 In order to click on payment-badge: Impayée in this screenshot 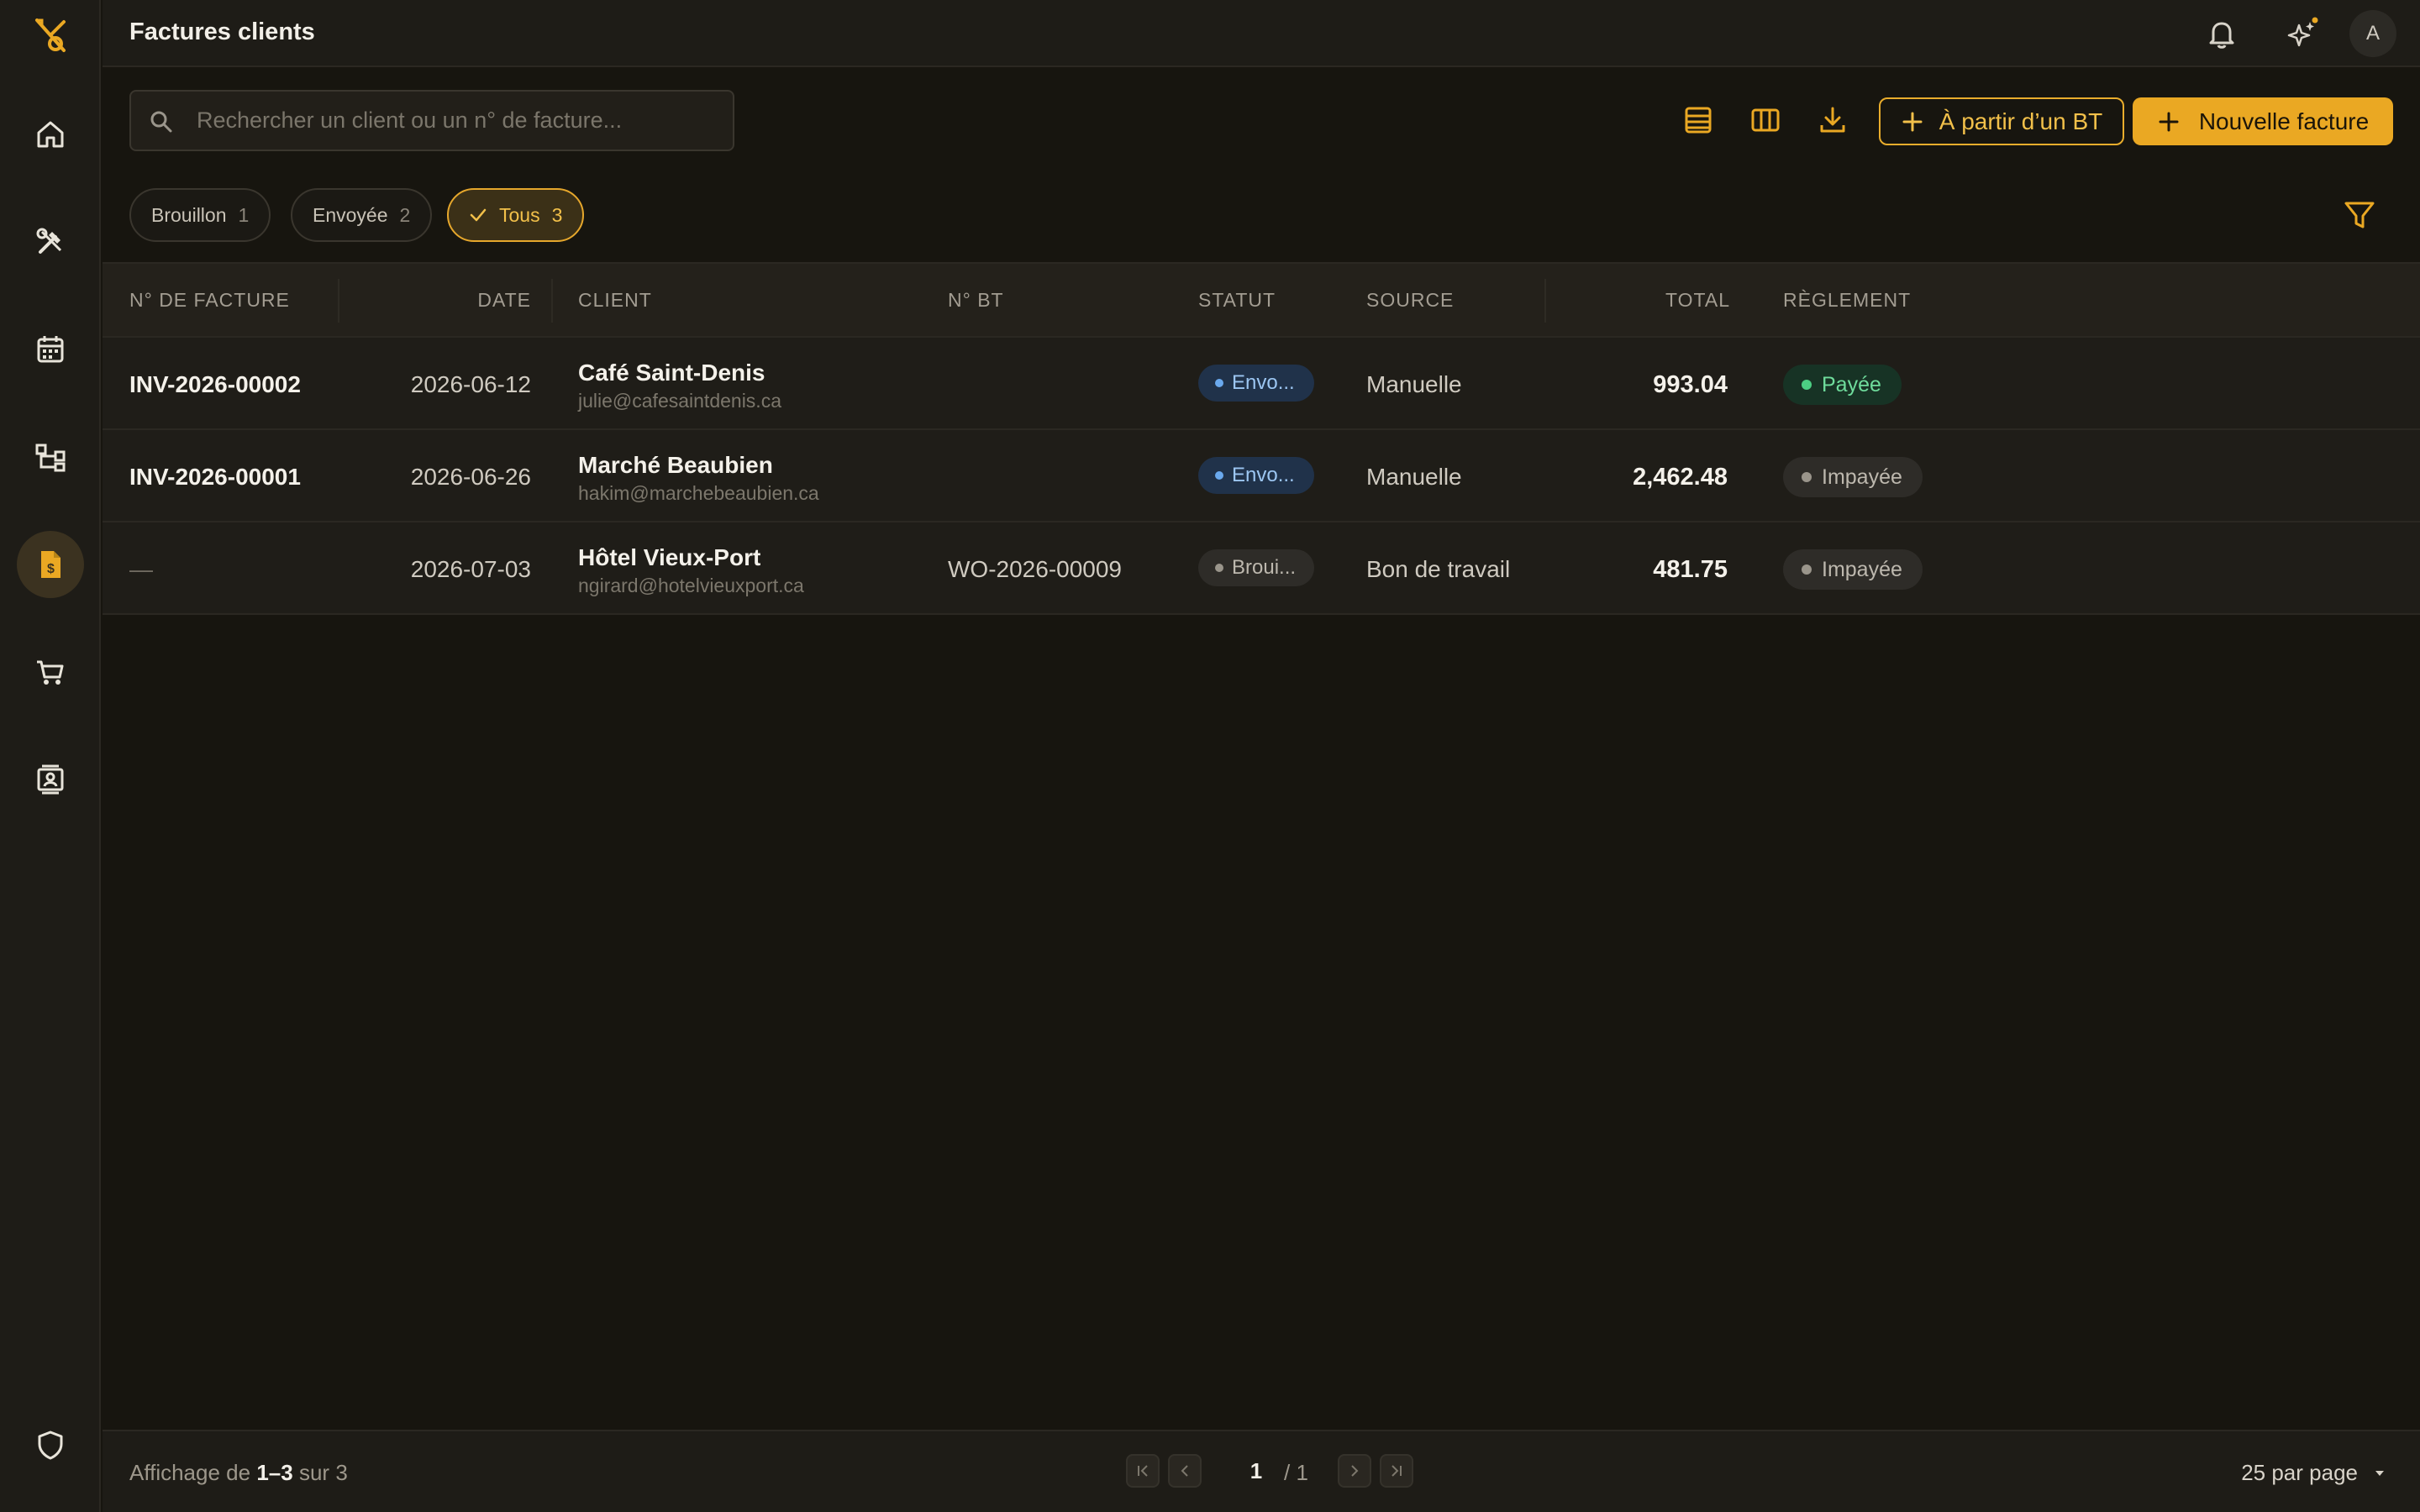, I will do `click(1853, 477)`.